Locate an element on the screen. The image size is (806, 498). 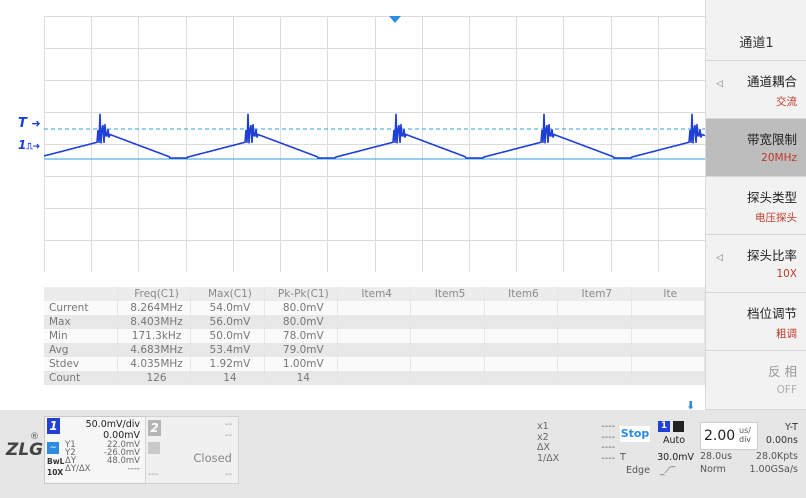
menu-item-label: 档位调节 is located at coordinates (771, 313).